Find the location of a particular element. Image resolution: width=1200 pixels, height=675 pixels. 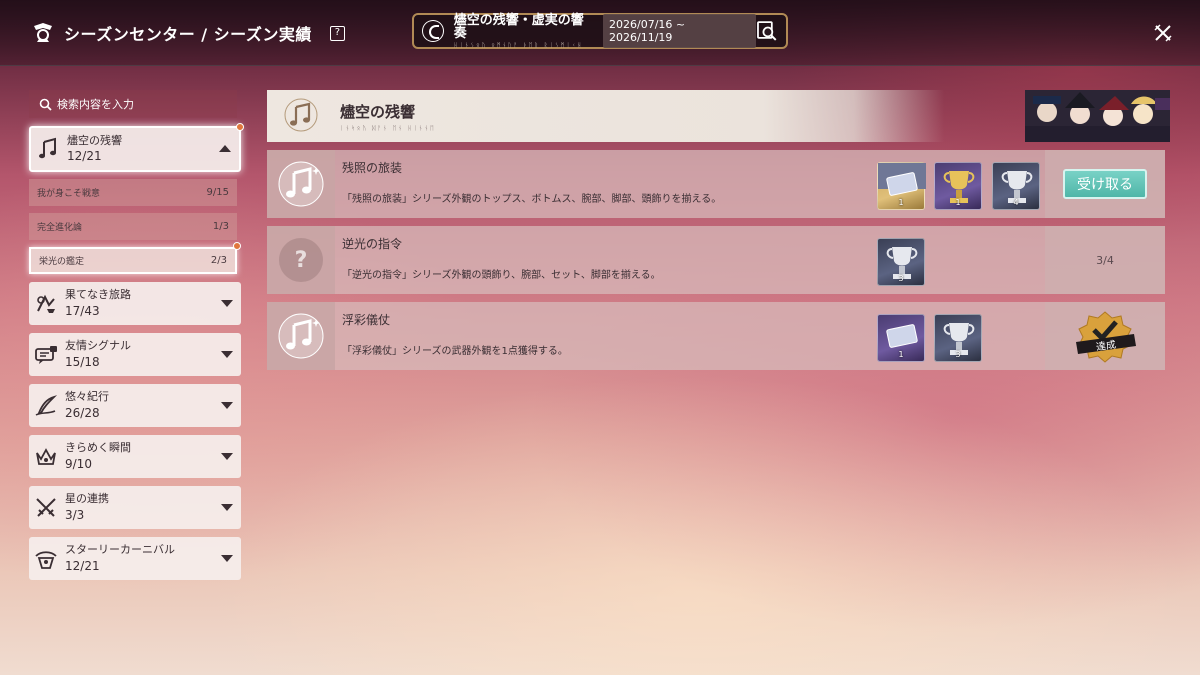

category-name: スターリーカーニバル is located at coordinates (120, 550).